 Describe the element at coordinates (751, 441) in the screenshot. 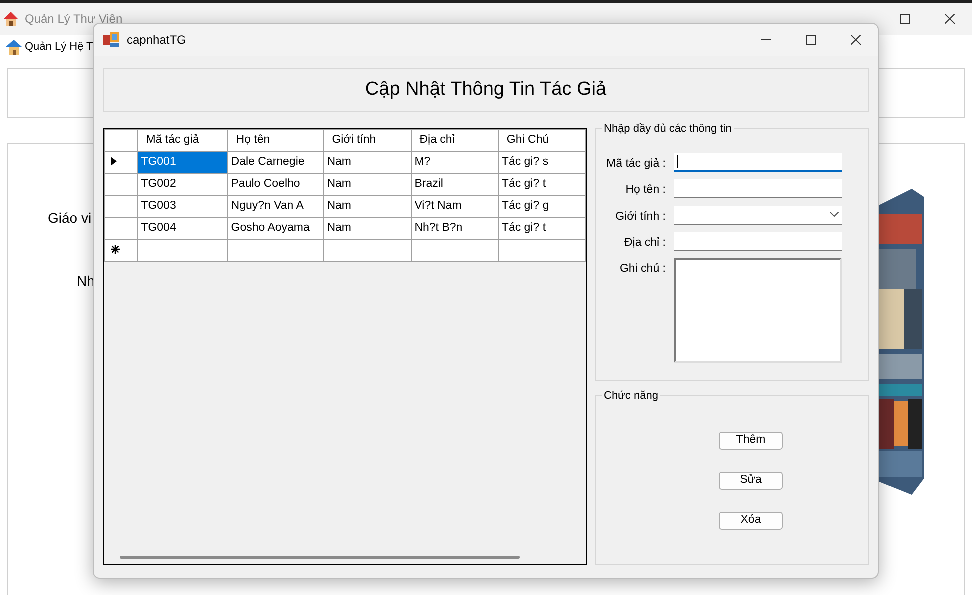

I see `action-button: Thêm` at that location.